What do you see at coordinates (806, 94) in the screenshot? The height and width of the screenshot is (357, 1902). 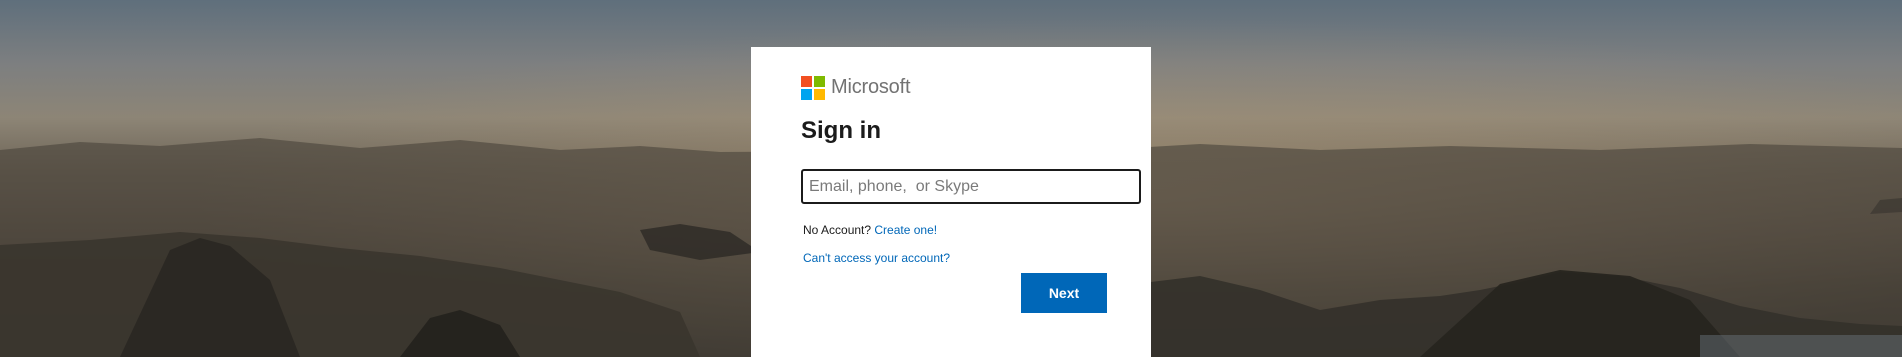 I see `logo-blue-square` at bounding box center [806, 94].